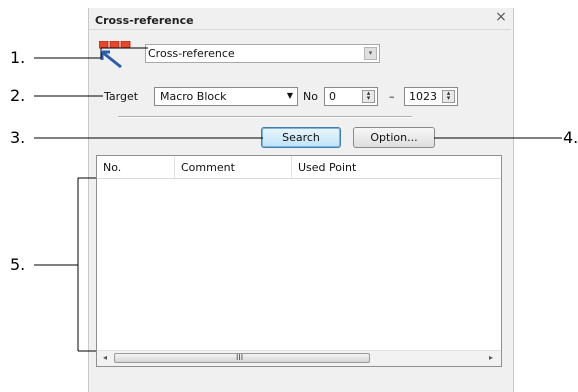 This screenshot has width=578, height=392. Describe the element at coordinates (18, 264) in the screenshot. I see `callout-5: 5.` at that location.